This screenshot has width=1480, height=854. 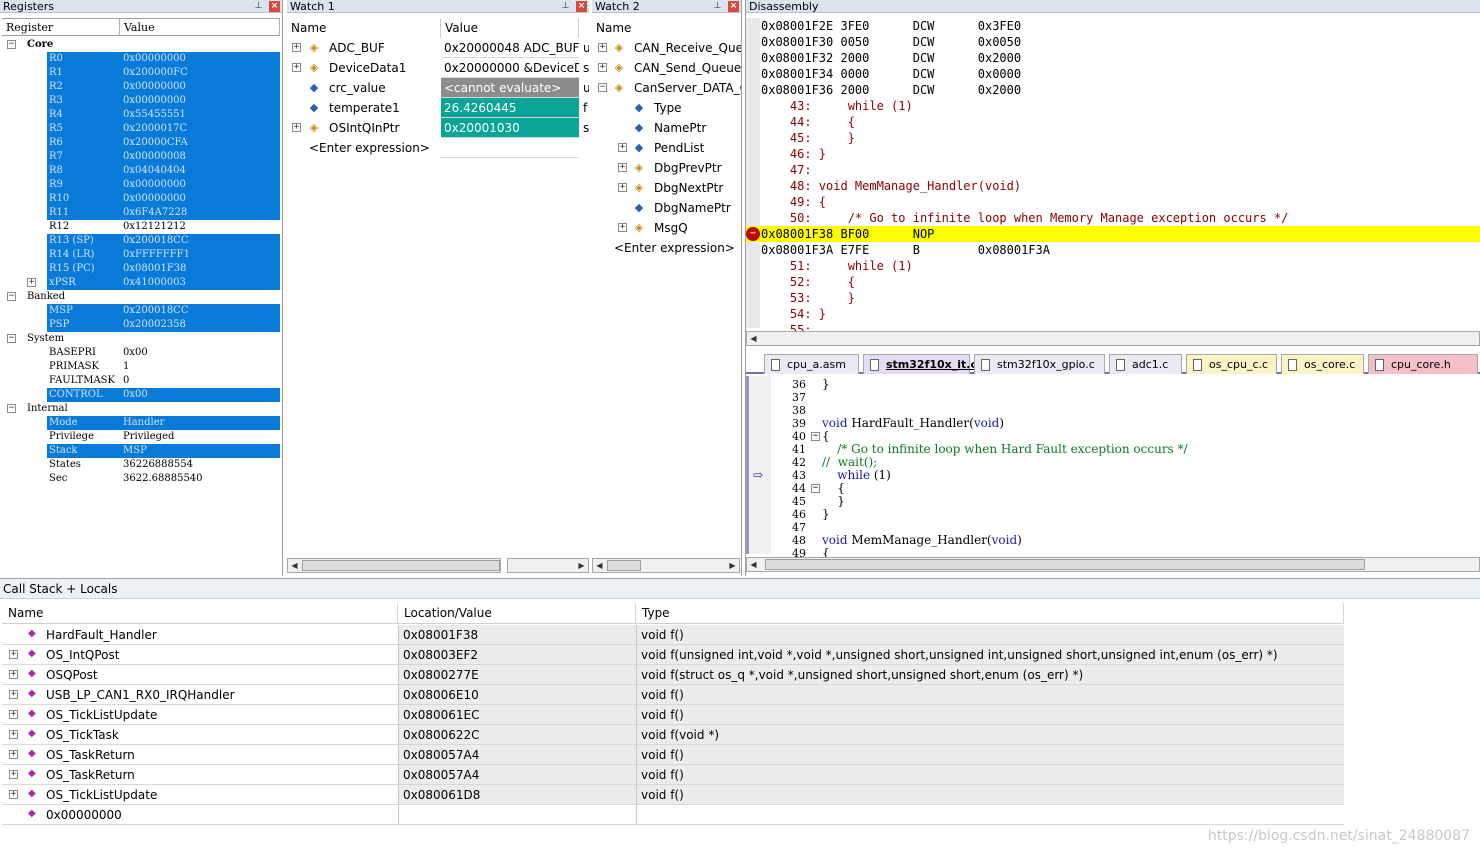 I want to click on register-row: R12 0x12121212, so click(x=142, y=227).